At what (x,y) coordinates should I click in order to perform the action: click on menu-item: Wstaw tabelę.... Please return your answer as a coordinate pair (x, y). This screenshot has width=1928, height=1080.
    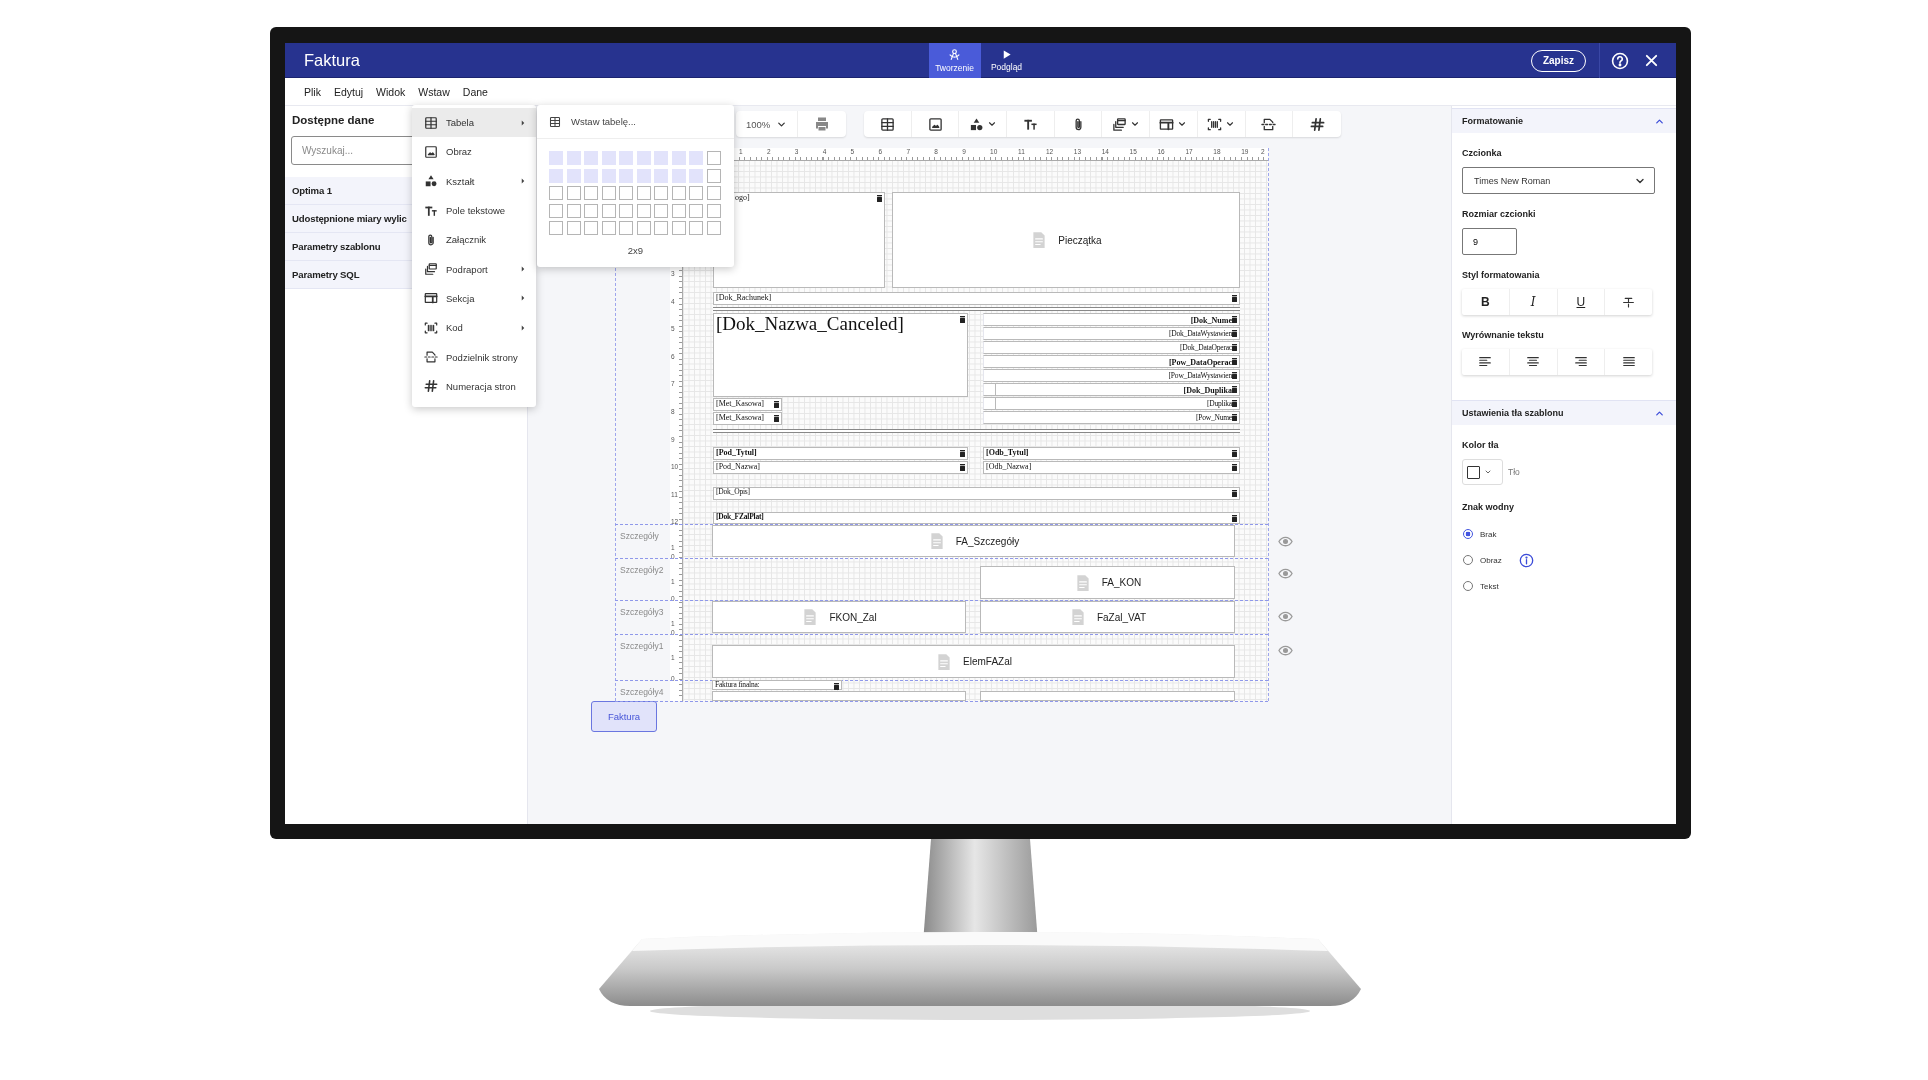
    Looking at the image, I should click on (635, 122).